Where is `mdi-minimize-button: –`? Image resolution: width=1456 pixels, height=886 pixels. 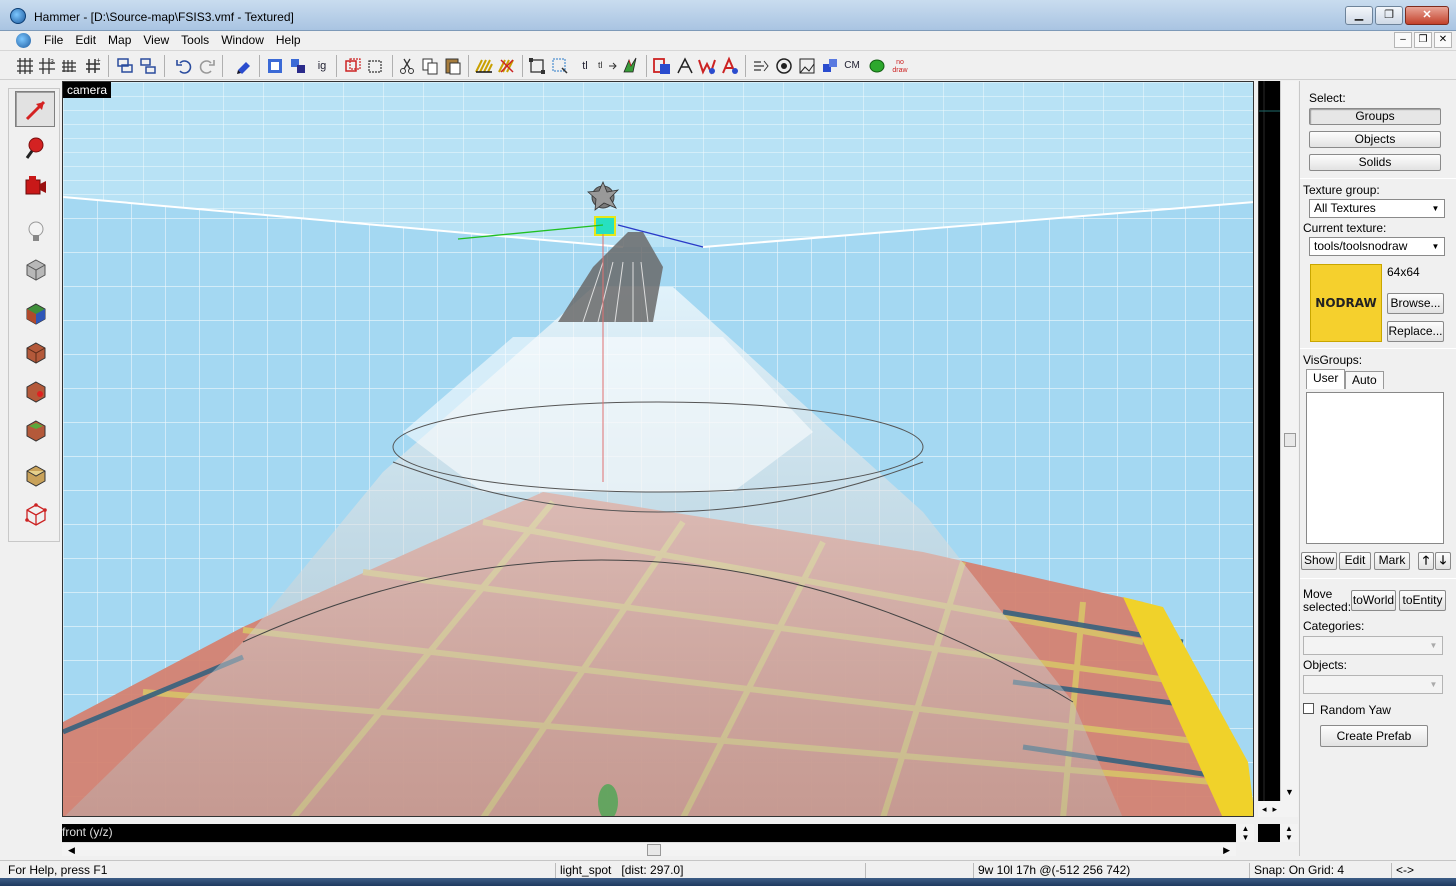
mdi-minimize-button: – is located at coordinates (1403, 40).